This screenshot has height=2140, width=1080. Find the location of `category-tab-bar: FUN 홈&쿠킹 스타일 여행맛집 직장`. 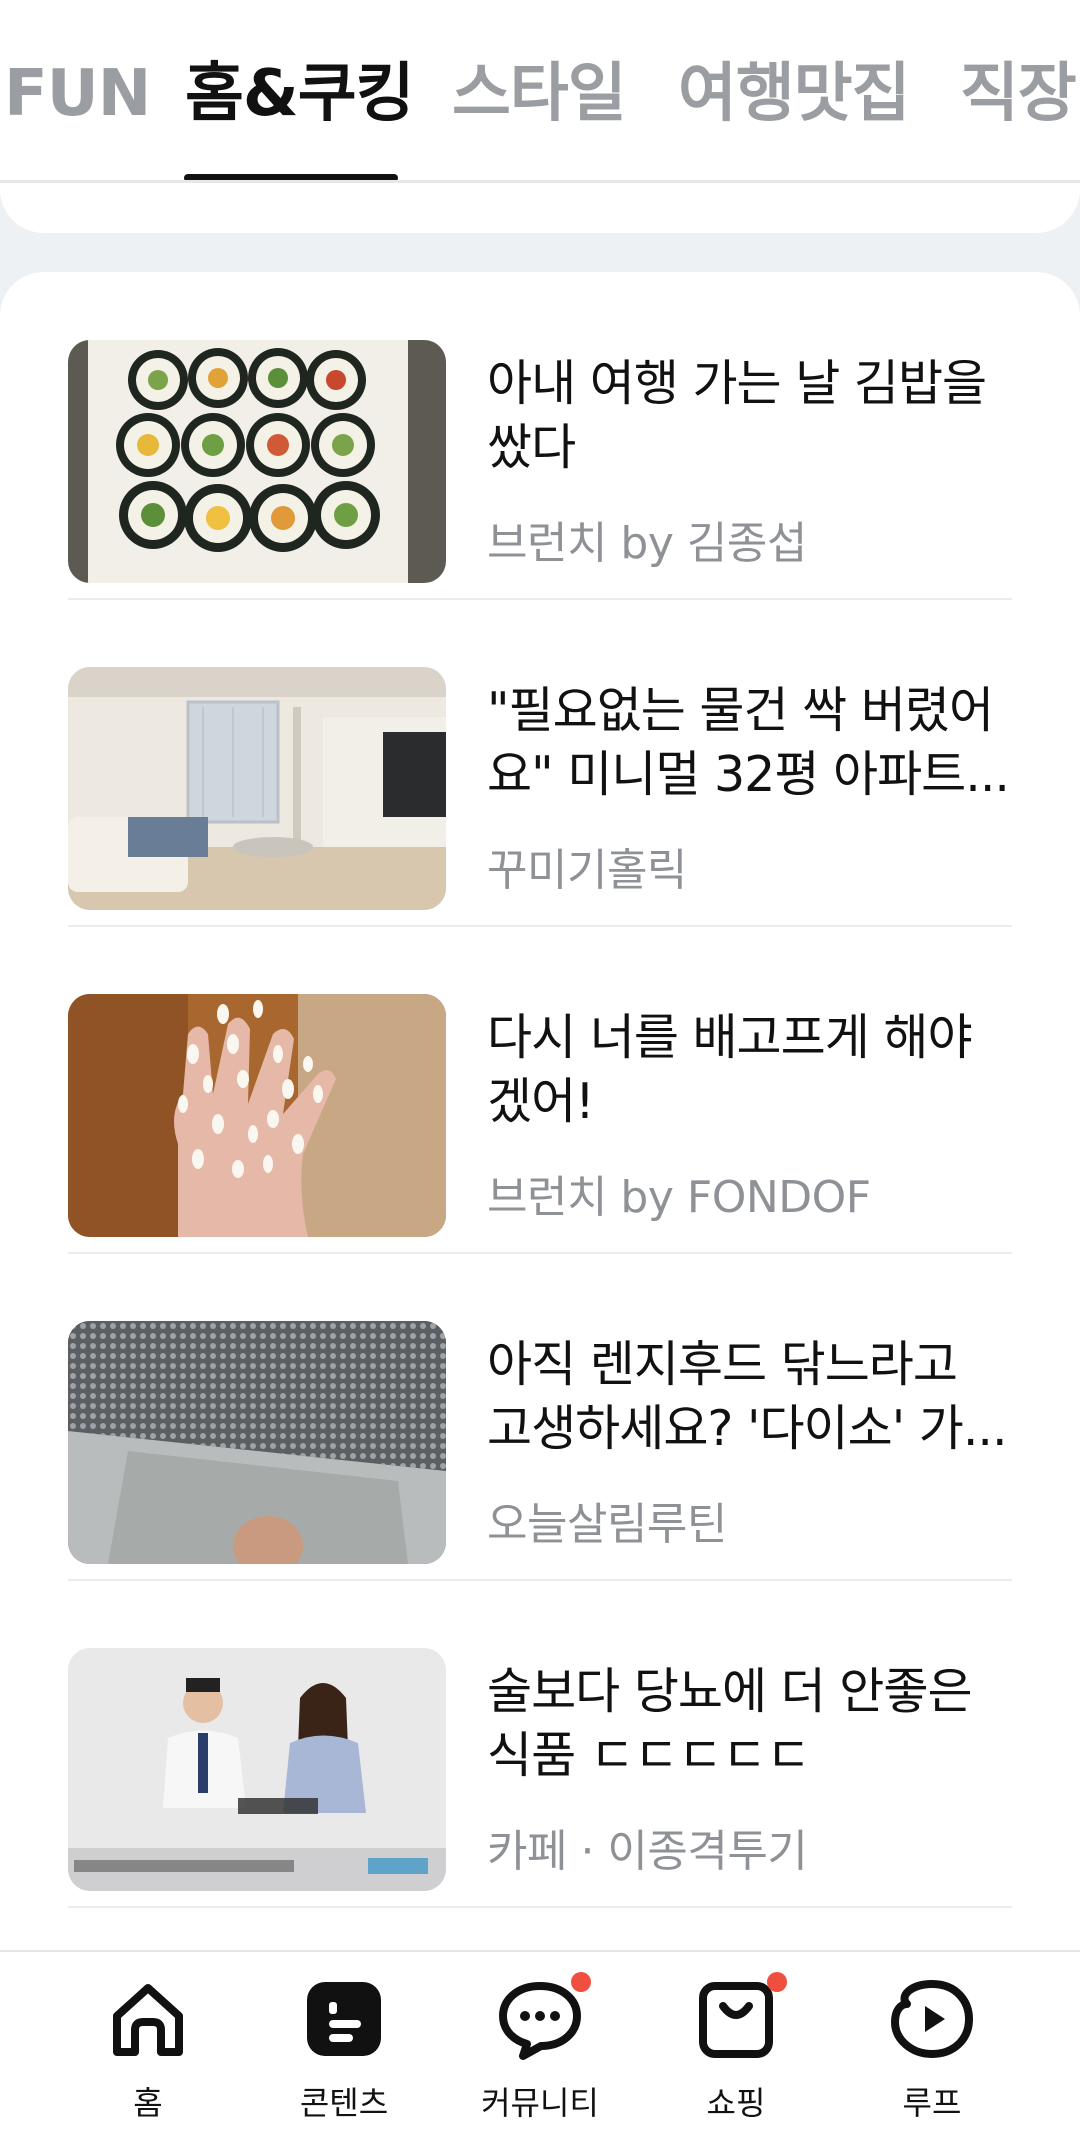

category-tab-bar: FUN 홈&쿠킹 스타일 여행맛집 직장 is located at coordinates (540, 91).